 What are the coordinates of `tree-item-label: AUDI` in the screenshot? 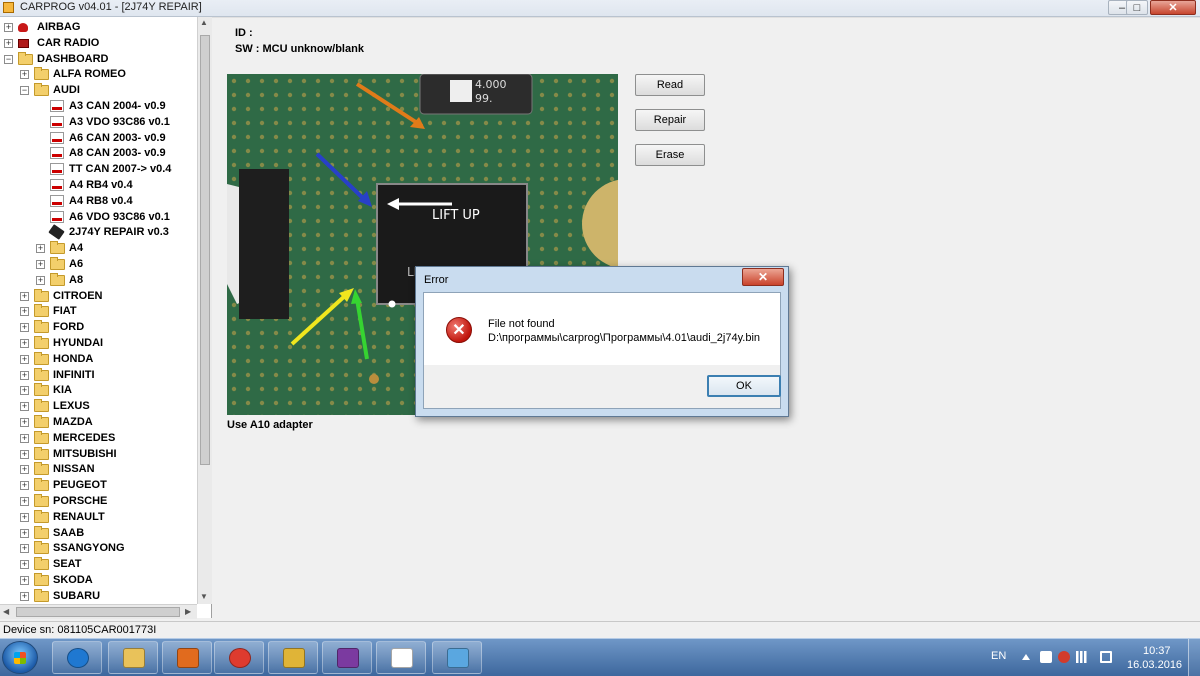 It's located at (66, 90).